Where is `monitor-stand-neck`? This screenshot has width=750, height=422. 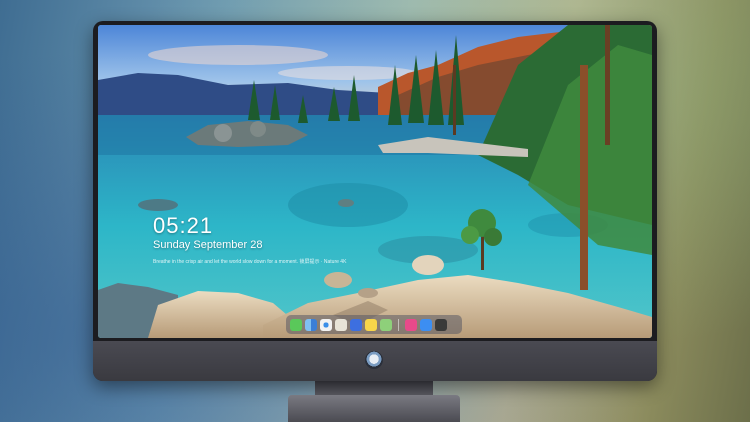 monitor-stand-neck is located at coordinates (374, 388).